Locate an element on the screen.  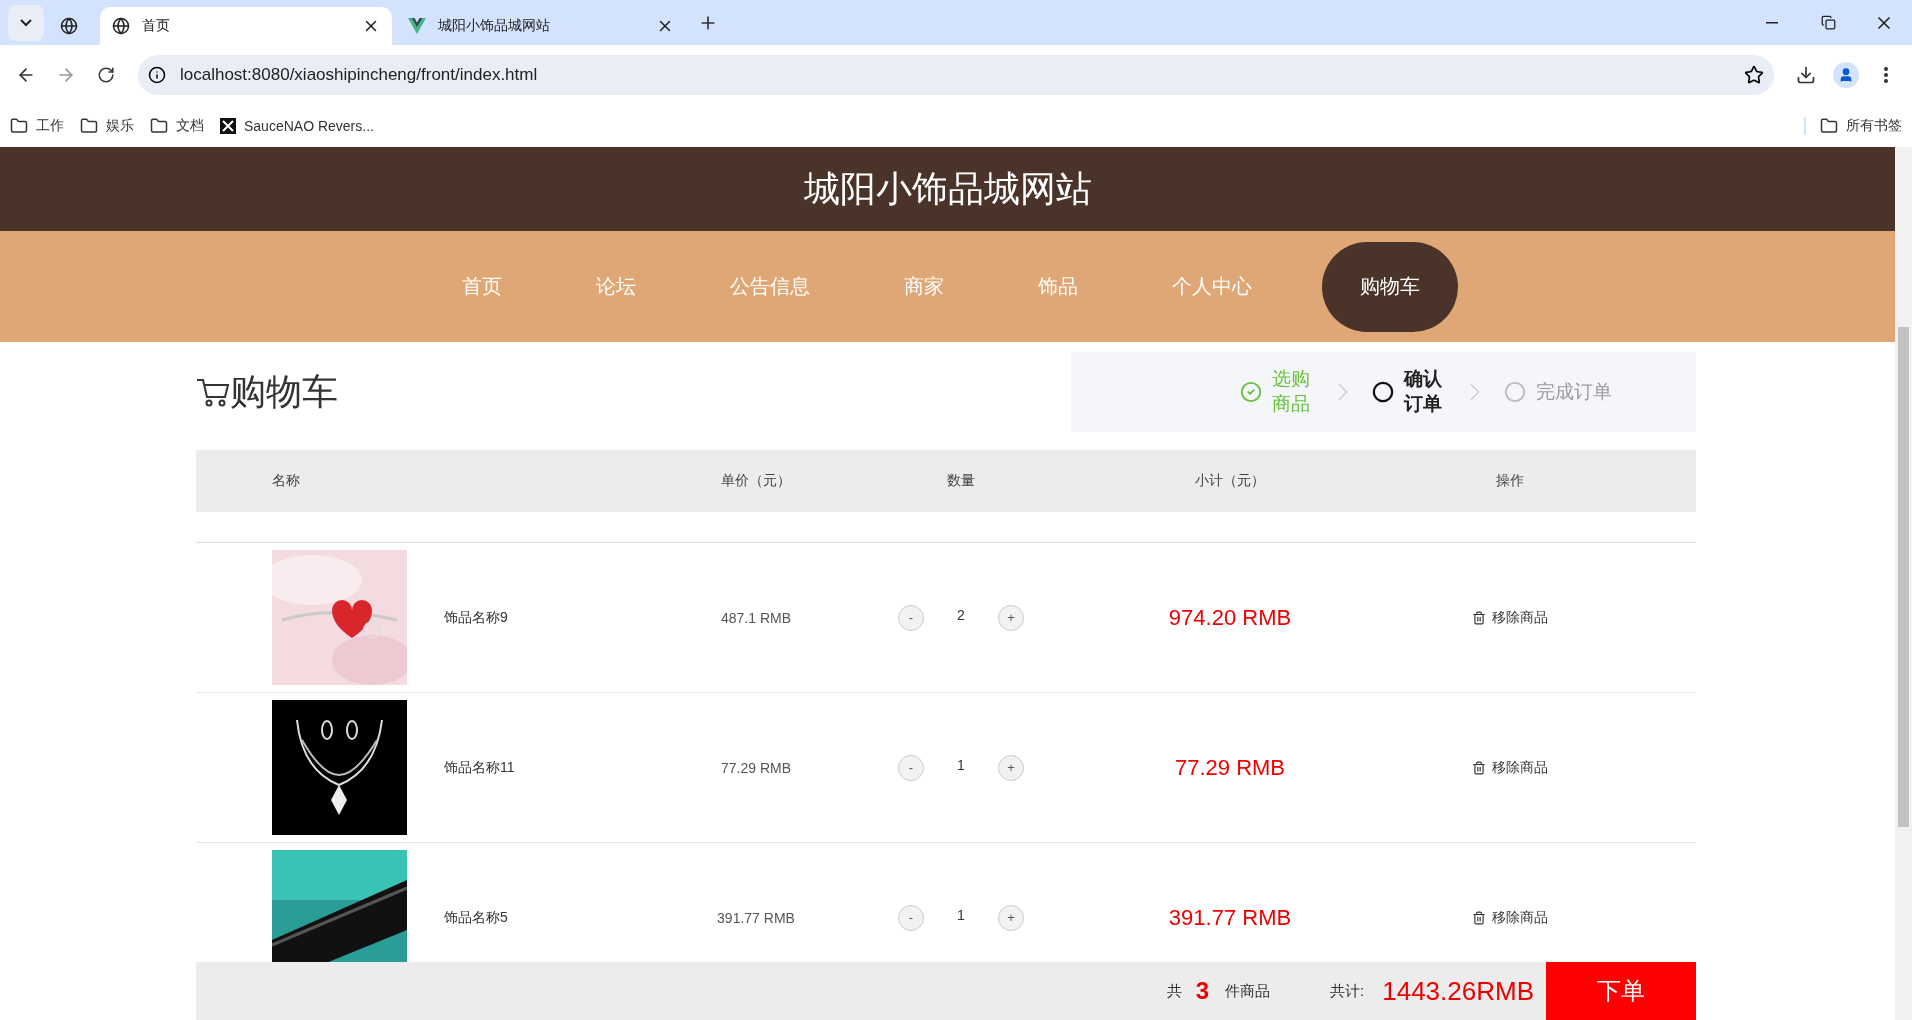
column-header: 数量 is located at coordinates (961, 481).